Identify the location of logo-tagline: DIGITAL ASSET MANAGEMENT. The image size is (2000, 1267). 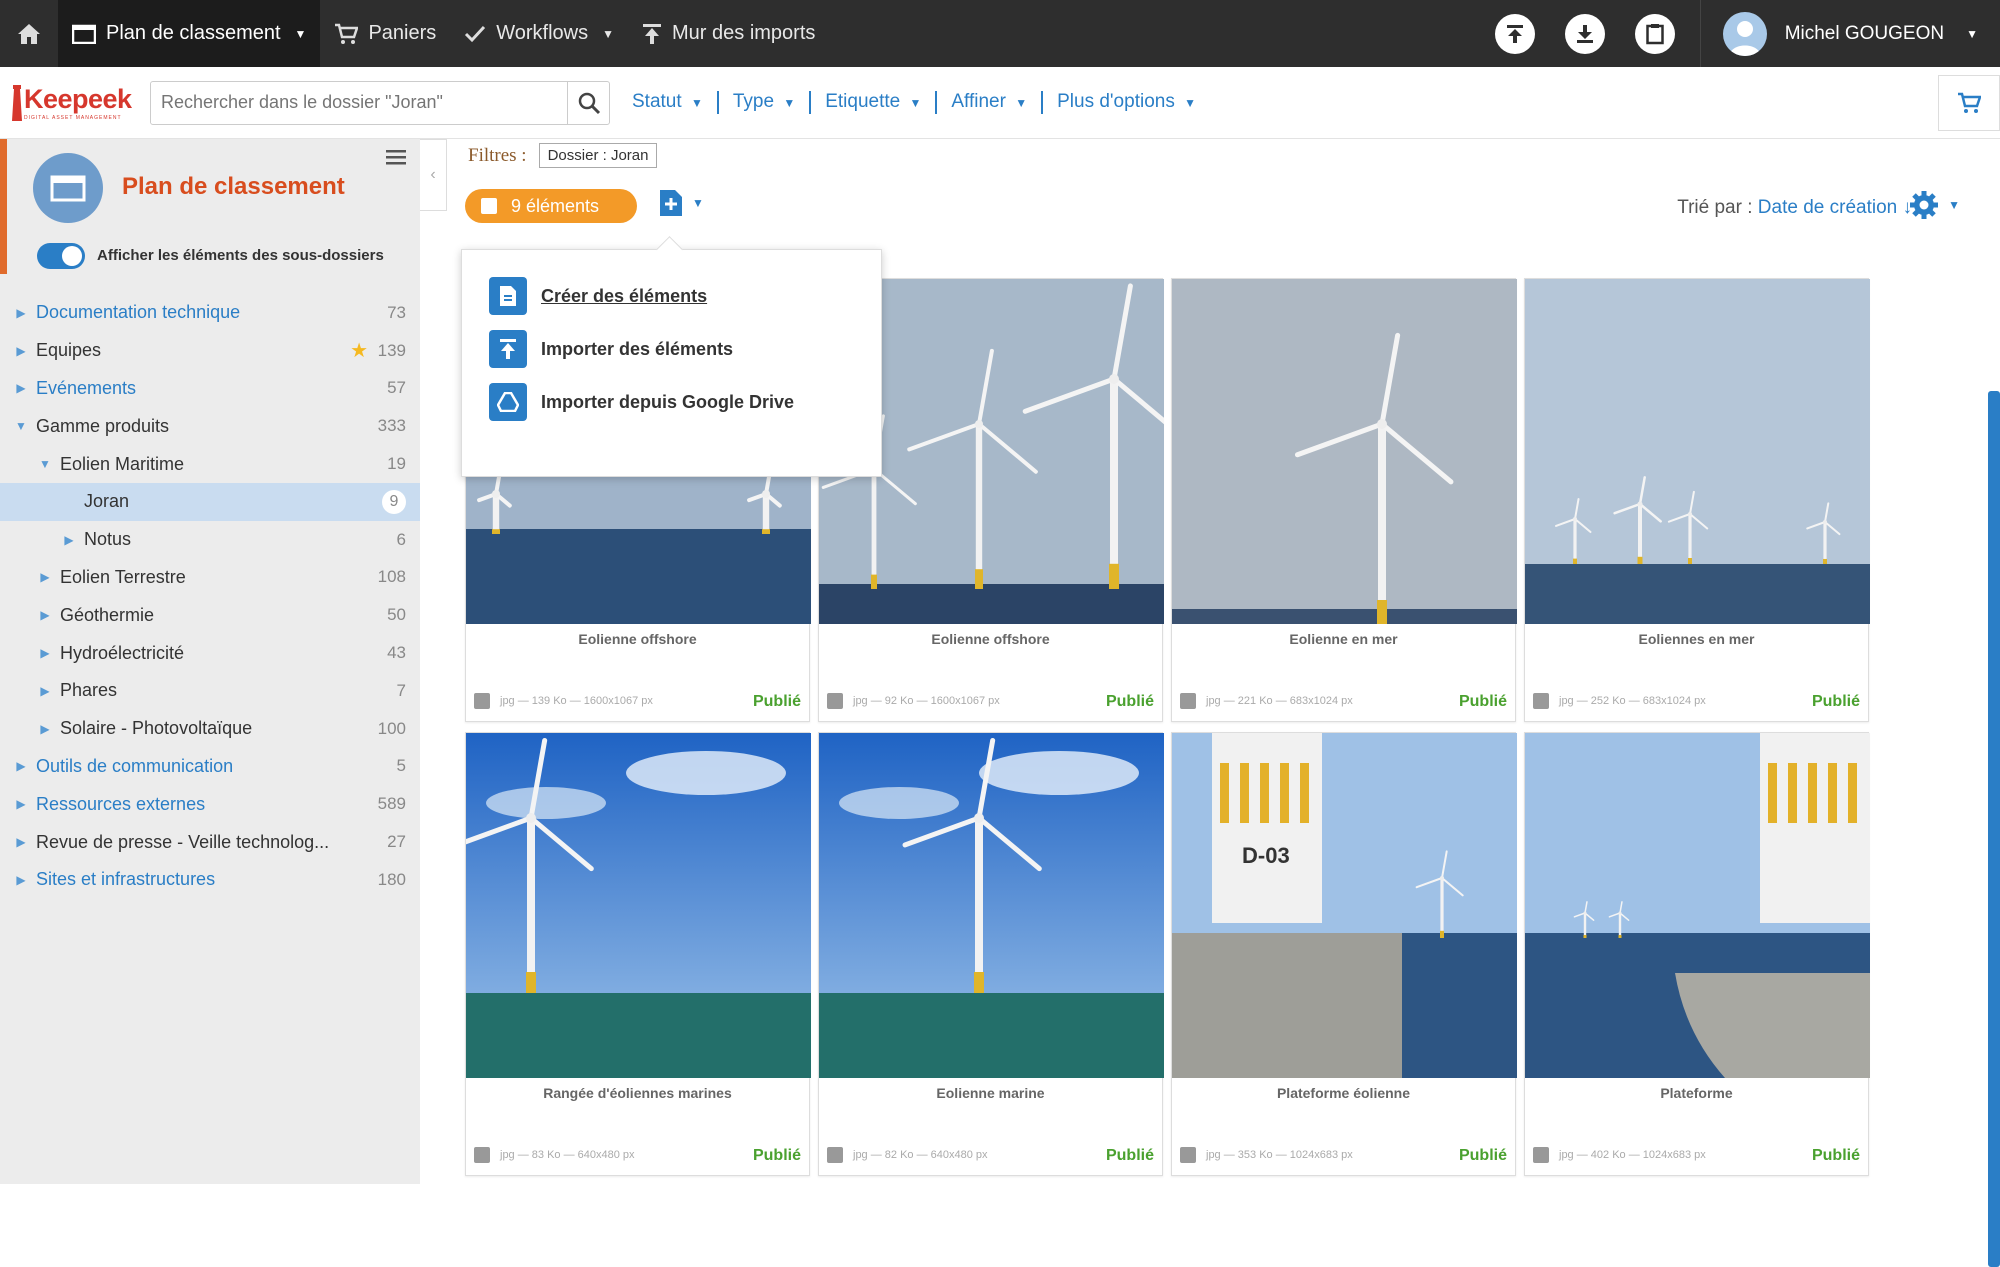
(73, 118).